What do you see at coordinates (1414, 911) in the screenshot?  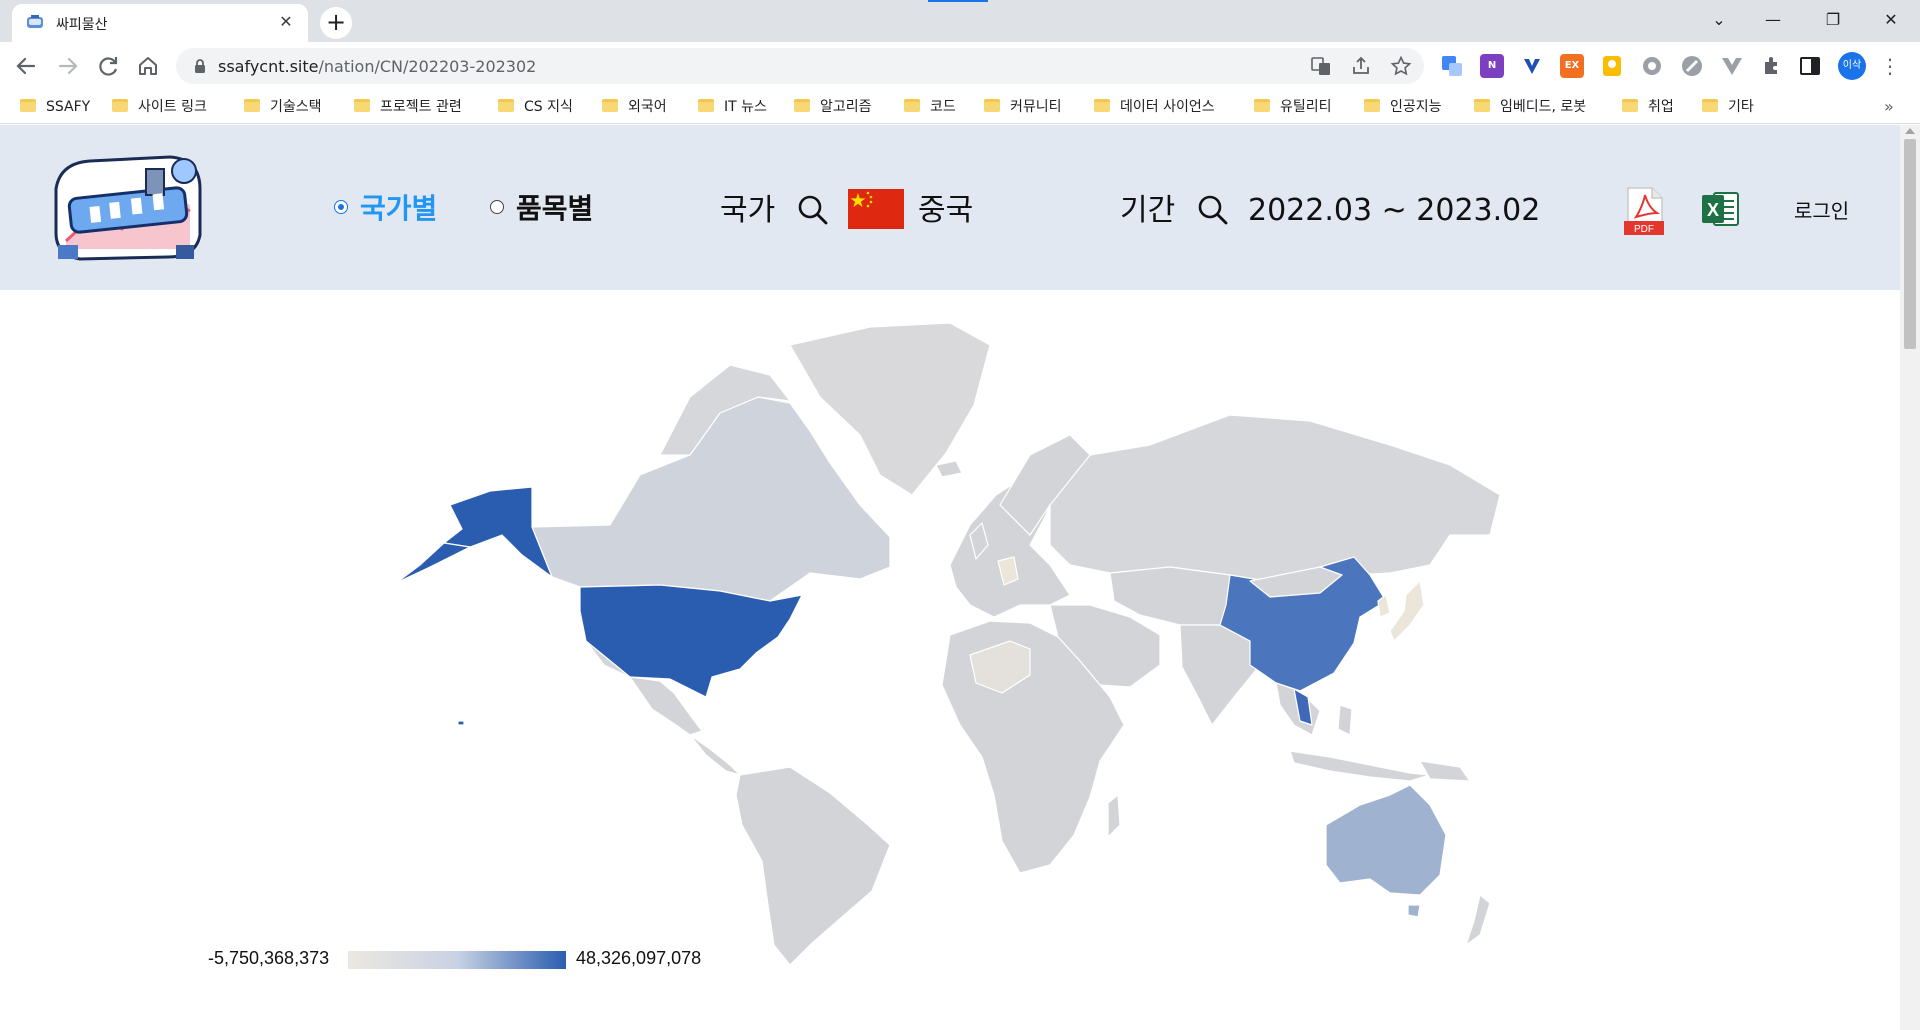 I see `map-region-tasmania` at bounding box center [1414, 911].